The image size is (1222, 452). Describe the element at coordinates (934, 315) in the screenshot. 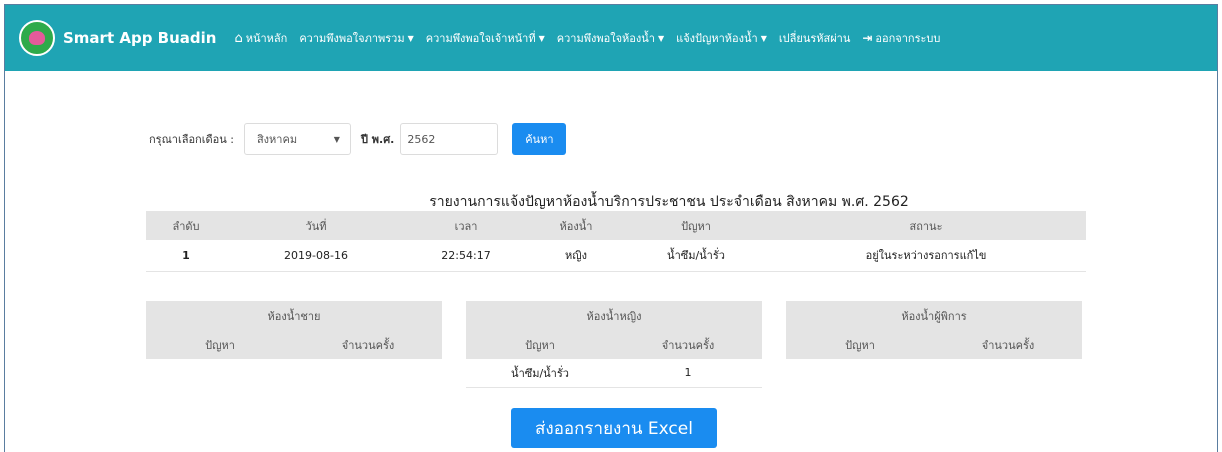

I see `summary-title: ห้องน้ำผู้พิการ` at that location.